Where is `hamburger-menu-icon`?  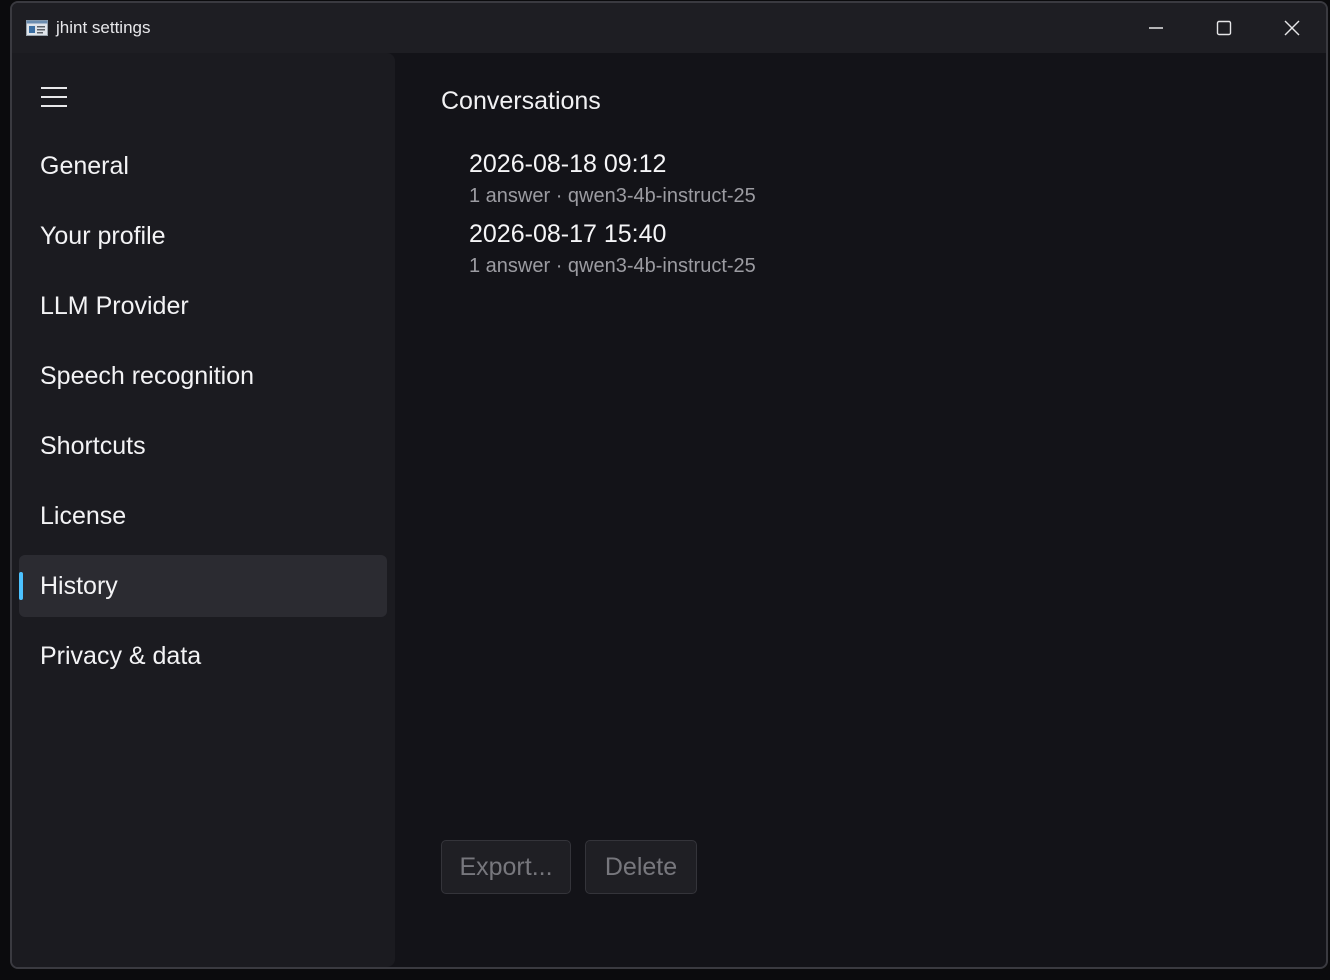 hamburger-menu-icon is located at coordinates (54, 97).